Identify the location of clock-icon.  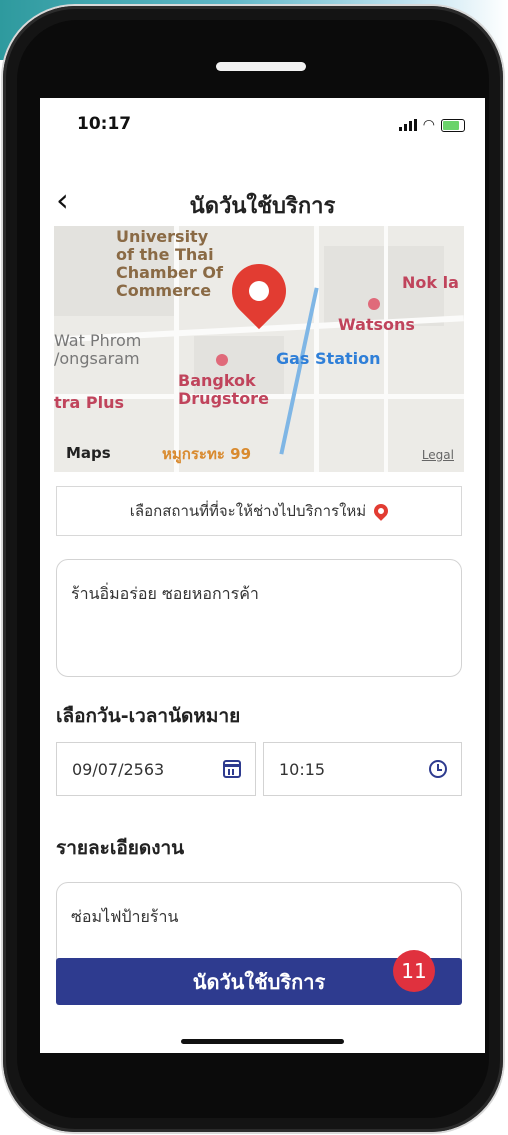
(438, 769).